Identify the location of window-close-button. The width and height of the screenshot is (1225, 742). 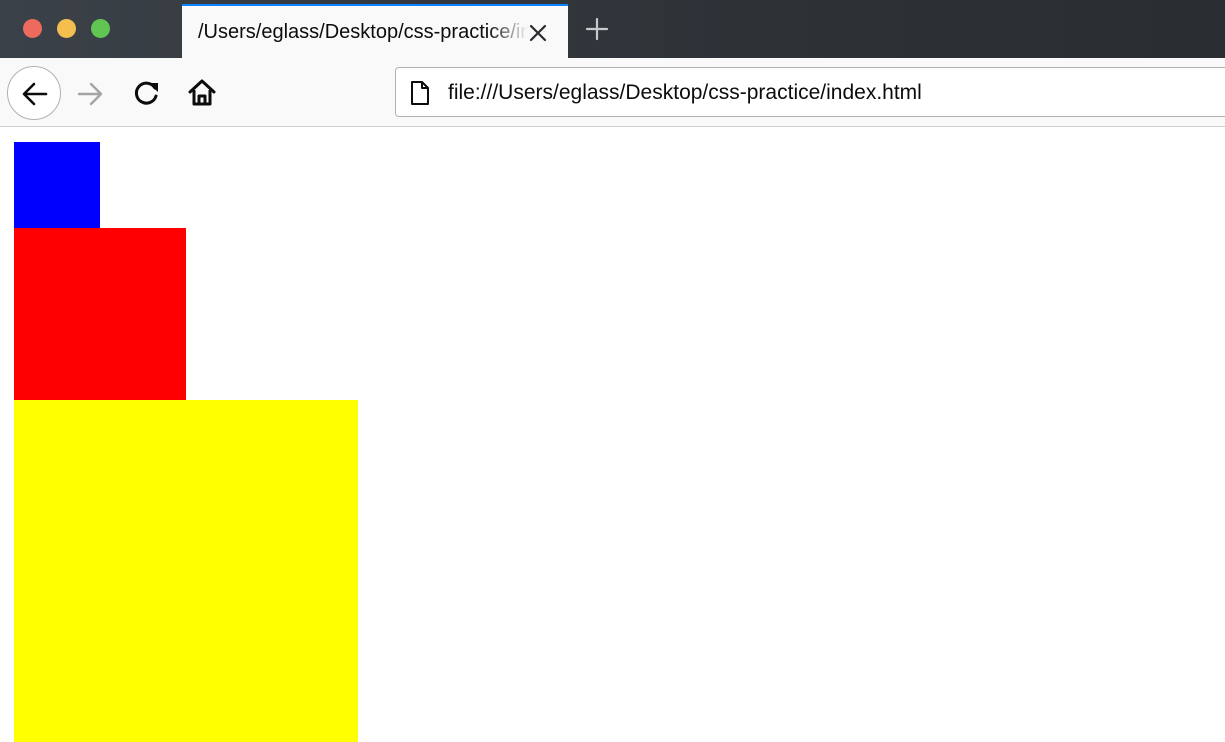
(32, 28).